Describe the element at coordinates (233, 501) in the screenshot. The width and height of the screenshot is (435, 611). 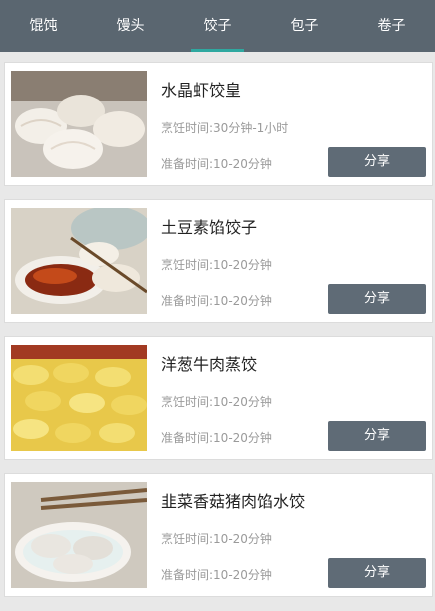
I see `recipe-title: 韭菜香菇猪肉馅水饺` at that location.